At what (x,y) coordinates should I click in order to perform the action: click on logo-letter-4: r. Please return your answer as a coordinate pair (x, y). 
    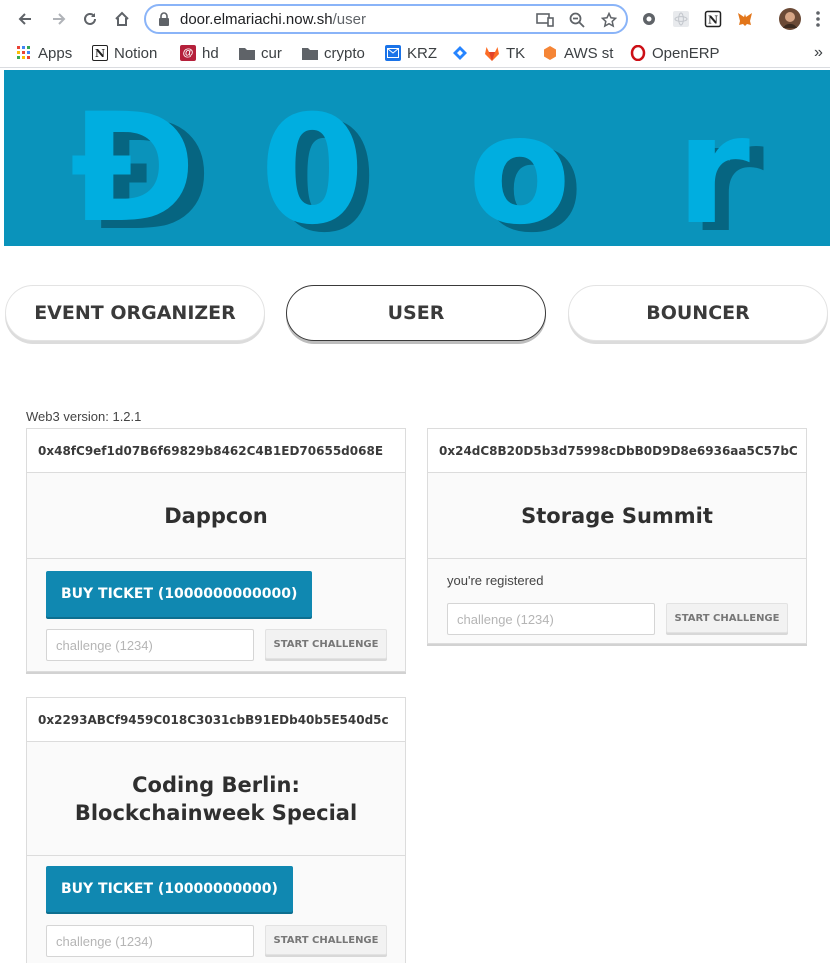
    Looking at the image, I should click on (713, 165).